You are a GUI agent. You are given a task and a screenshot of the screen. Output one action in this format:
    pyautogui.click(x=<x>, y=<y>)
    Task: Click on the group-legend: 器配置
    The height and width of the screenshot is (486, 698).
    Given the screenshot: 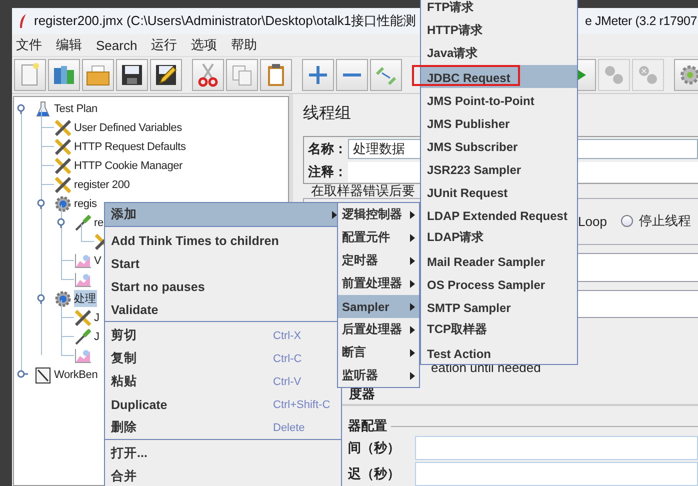 What is the action you would take?
    pyautogui.click(x=367, y=426)
    